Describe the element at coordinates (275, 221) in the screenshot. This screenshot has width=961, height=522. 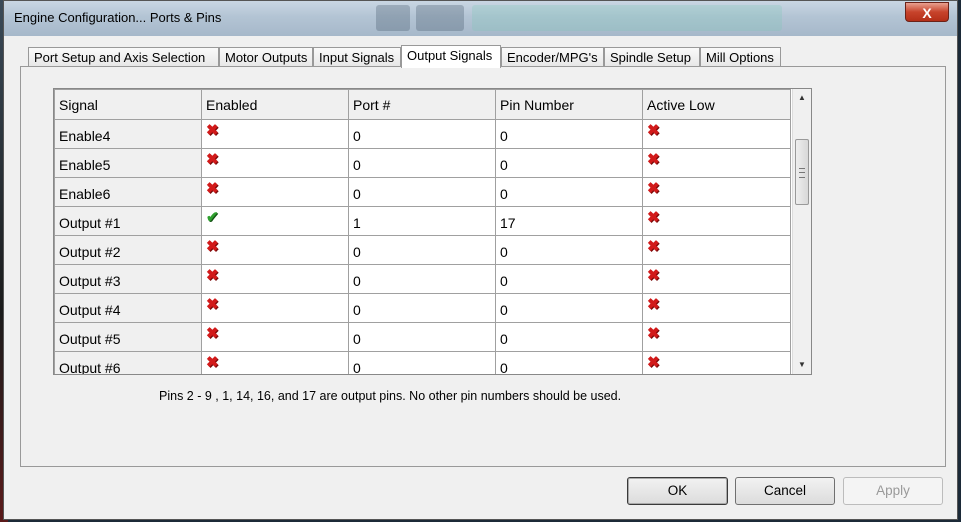
I see `enabled-cell: ✔` at that location.